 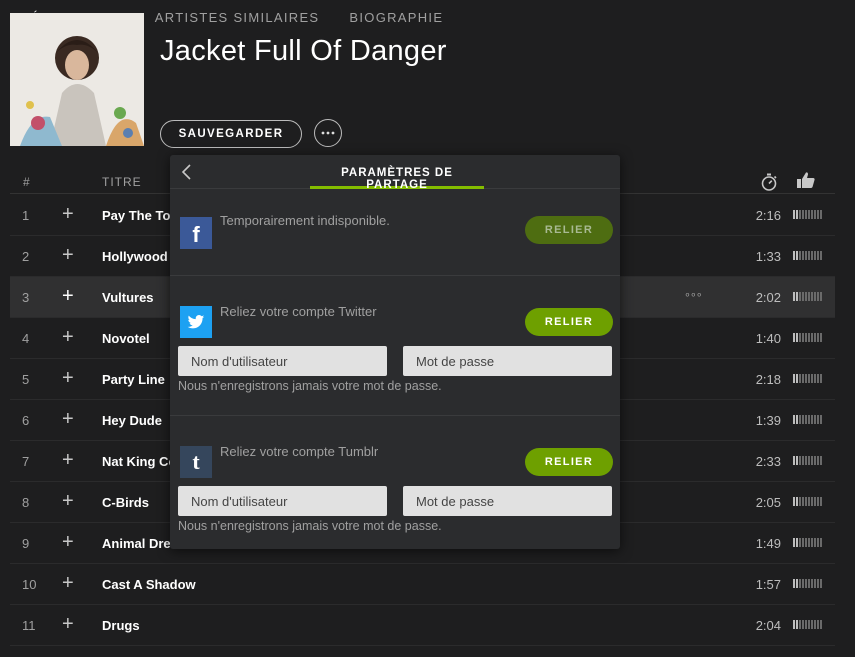 What do you see at coordinates (693, 294) in the screenshot?
I see `more-options-icon: ∘∘∘` at bounding box center [693, 294].